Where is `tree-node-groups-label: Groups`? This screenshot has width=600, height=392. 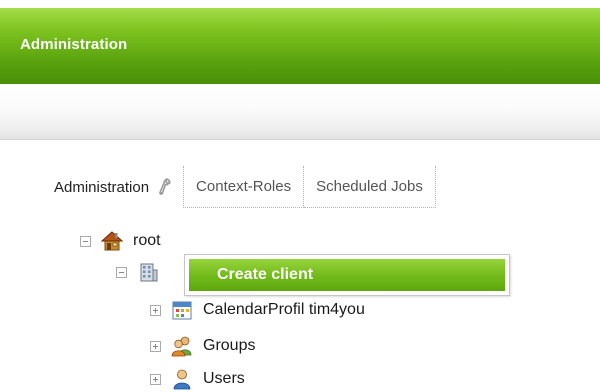
tree-node-groups-label: Groups is located at coordinates (229, 345).